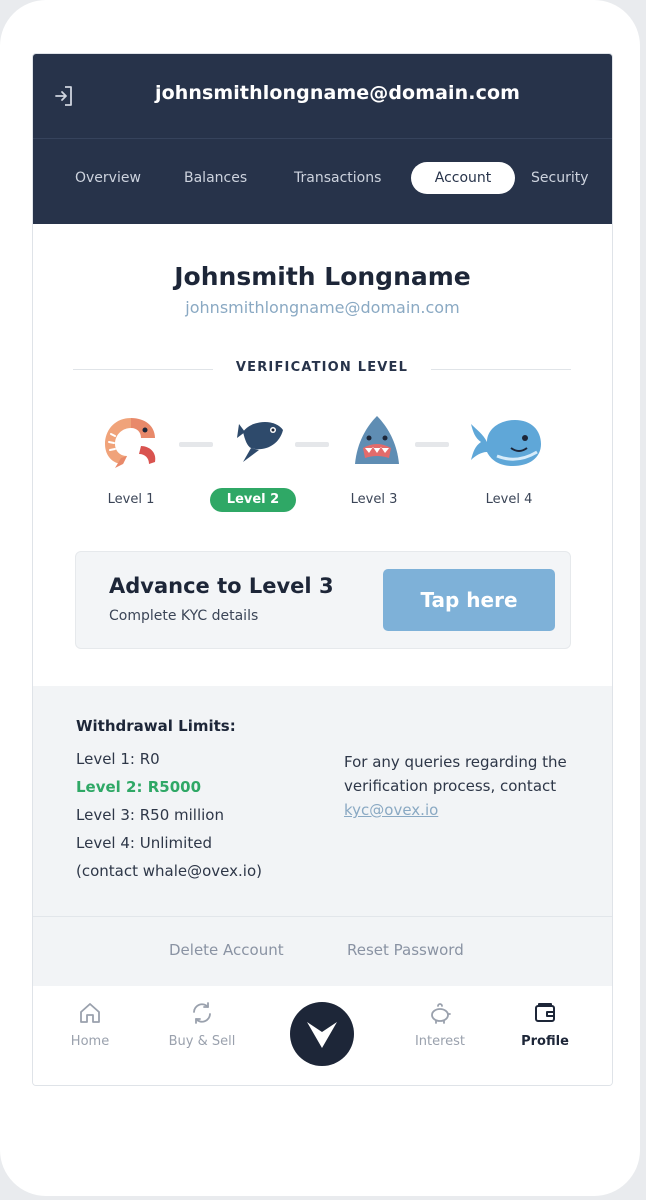 The image size is (646, 1200). I want to click on nav-buy-sell-label: Buy & Sell, so click(202, 1041).